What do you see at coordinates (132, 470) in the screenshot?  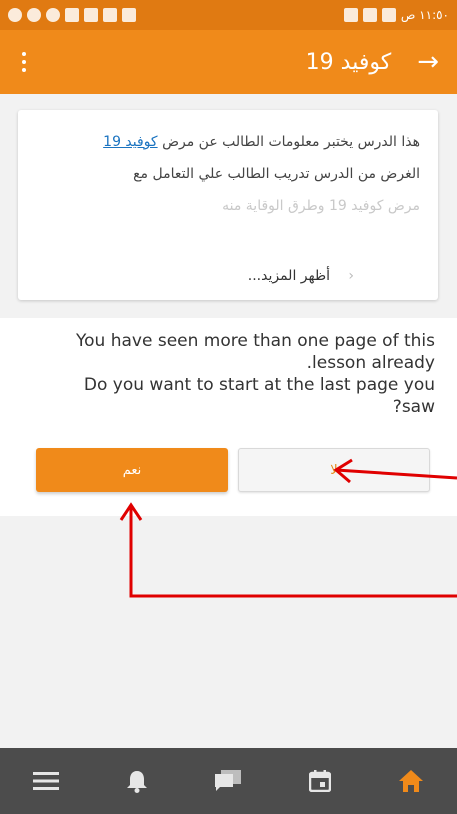 I see `yes-button: نعم` at bounding box center [132, 470].